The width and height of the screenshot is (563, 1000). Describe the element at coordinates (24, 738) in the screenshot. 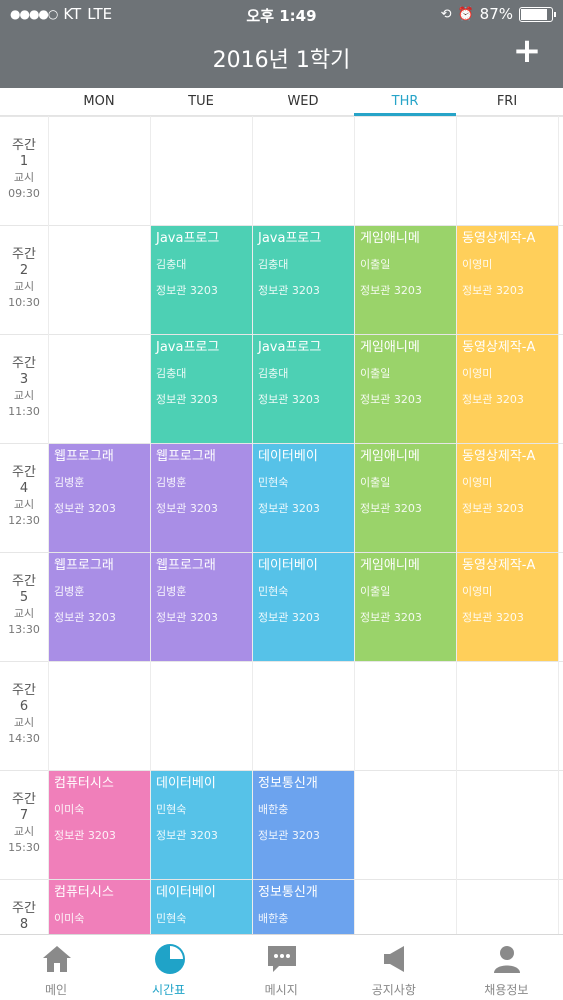

I see `period-time: 14:30` at that location.